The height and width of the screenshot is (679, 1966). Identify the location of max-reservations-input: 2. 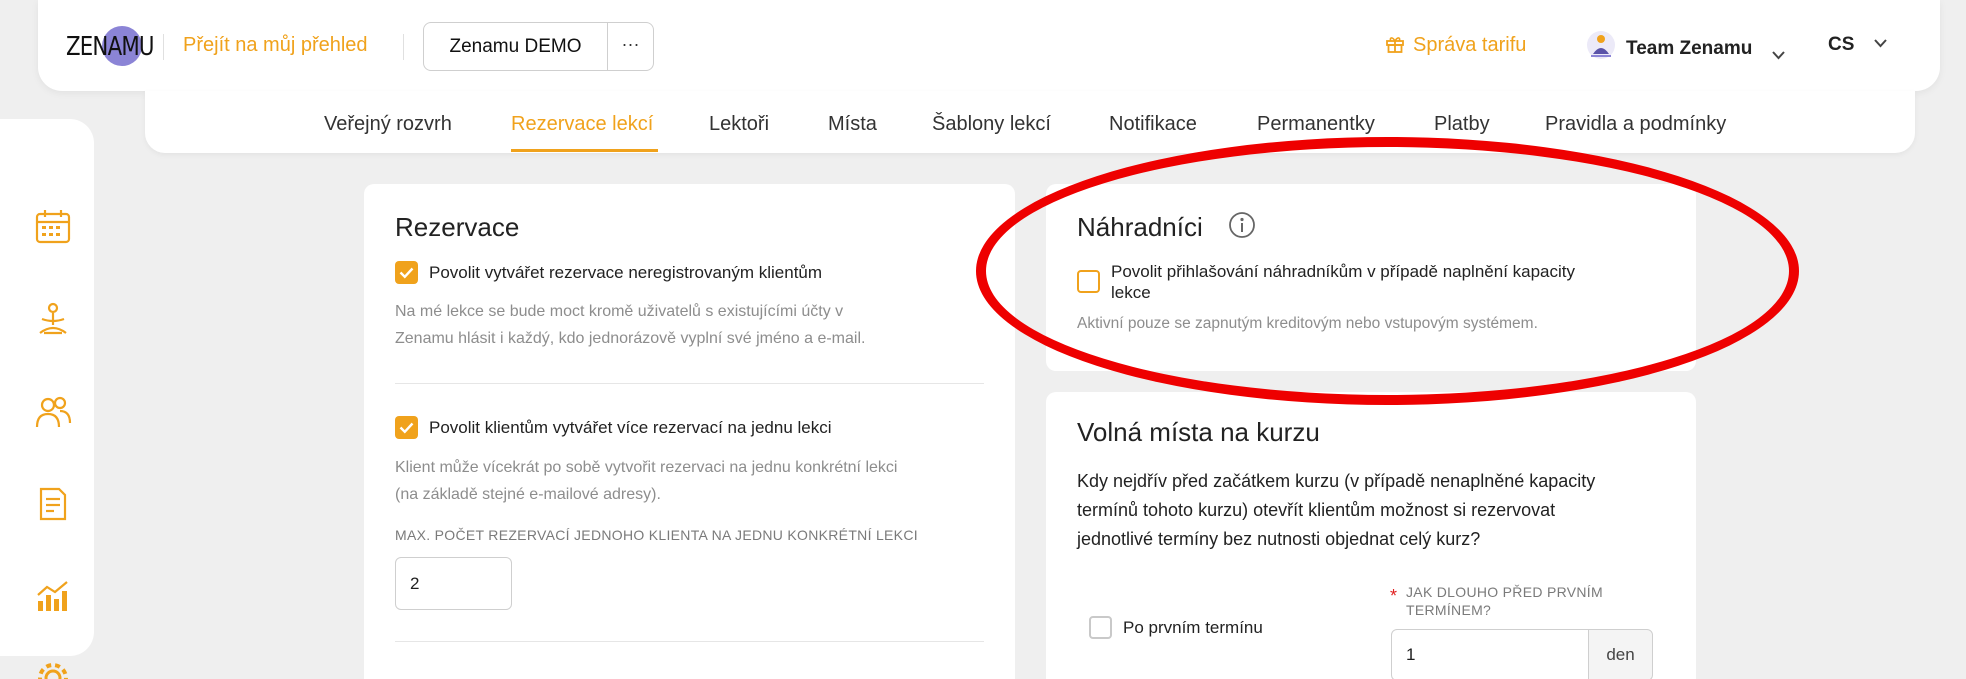
(453, 583).